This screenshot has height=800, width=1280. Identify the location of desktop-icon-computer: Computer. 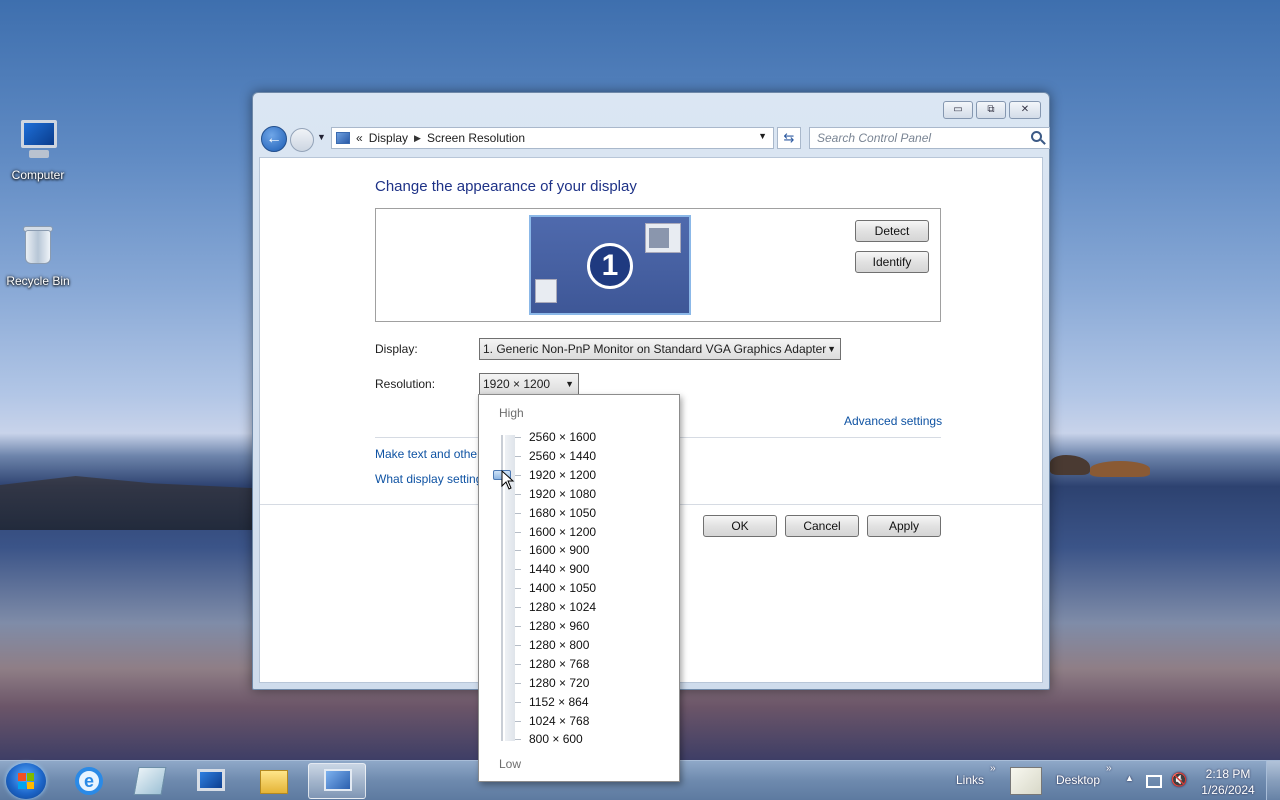
(38, 150).